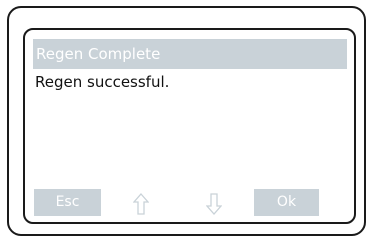 This screenshot has height=242, width=375. Describe the element at coordinates (214, 204) in the screenshot. I see `arrow-down-icon` at that location.